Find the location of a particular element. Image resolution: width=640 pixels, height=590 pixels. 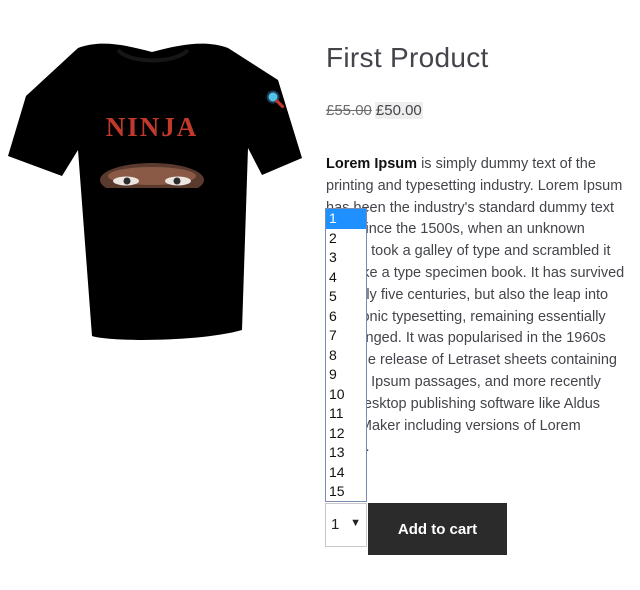

quantity-option: 4 is located at coordinates (346, 278).